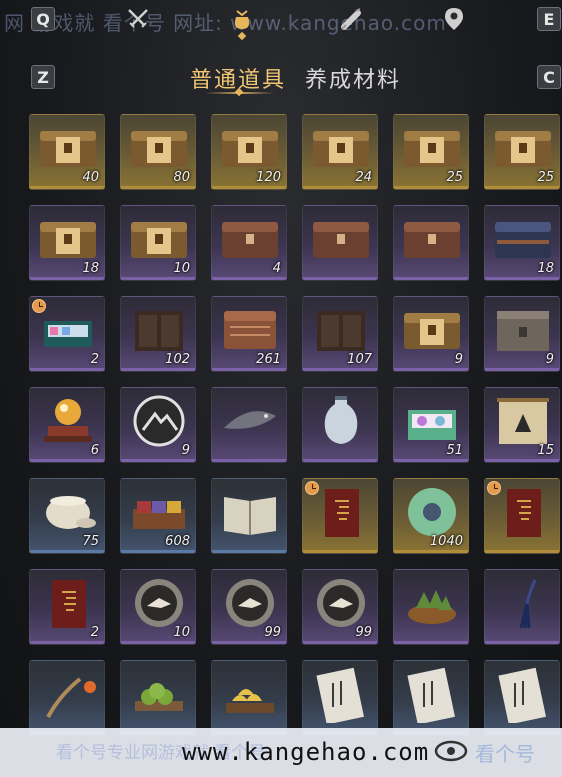  Describe the element at coordinates (159, 421) in the screenshot. I see `mountain-emblem-icon` at that location.